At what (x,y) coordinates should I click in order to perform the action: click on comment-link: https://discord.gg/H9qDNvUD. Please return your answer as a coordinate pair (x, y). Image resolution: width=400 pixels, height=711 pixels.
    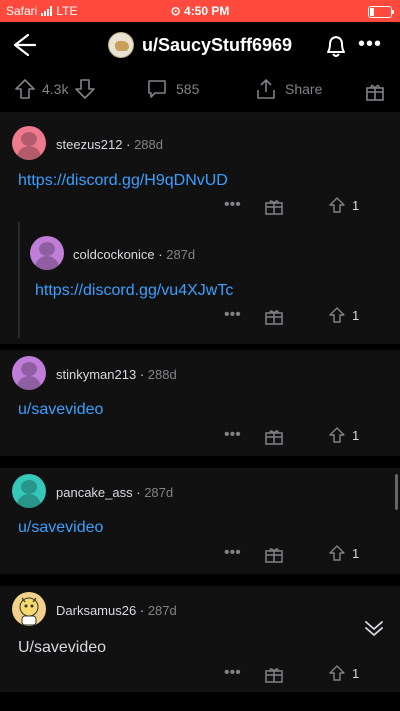
    Looking at the image, I should click on (123, 181).